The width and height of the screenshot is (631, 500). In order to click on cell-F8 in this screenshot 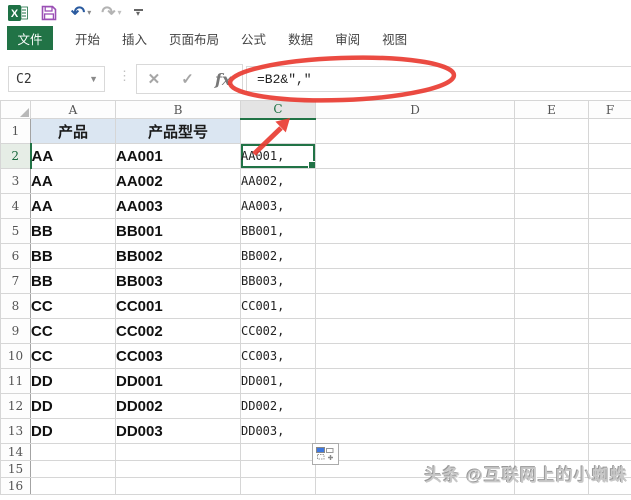, I will do `click(609, 306)`.